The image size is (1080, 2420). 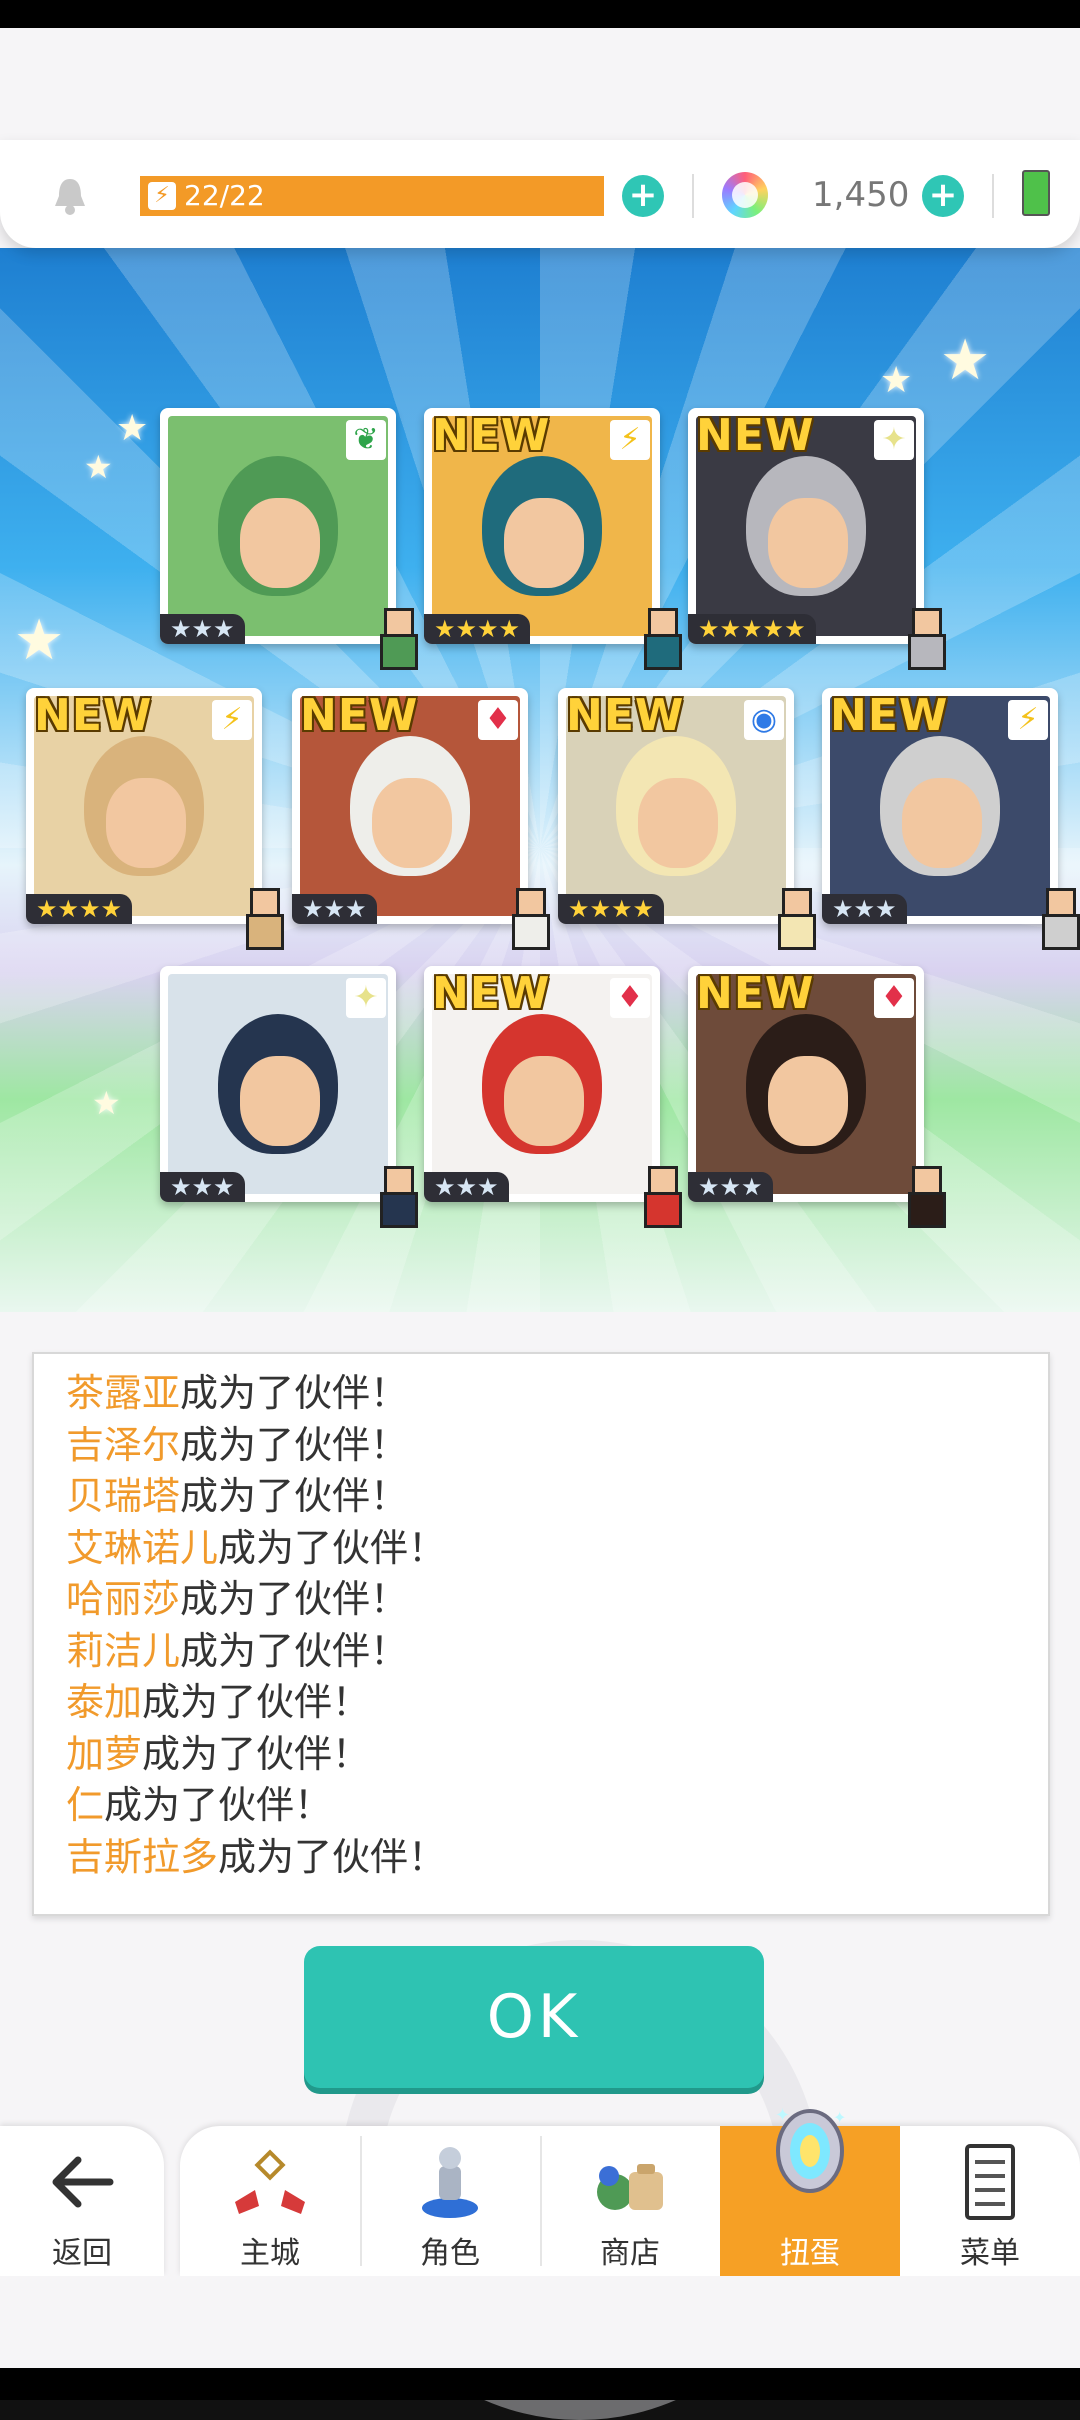 What do you see at coordinates (810, 2253) in the screenshot?
I see `nav-label: 扭蛋` at bounding box center [810, 2253].